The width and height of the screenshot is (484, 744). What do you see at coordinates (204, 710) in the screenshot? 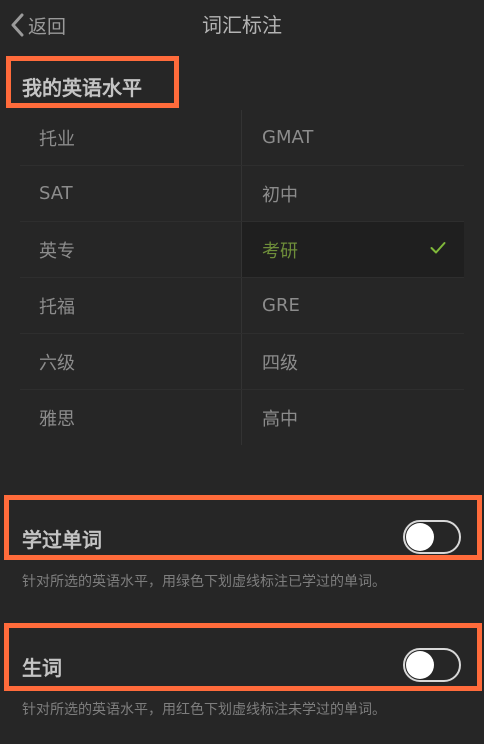
I see `new-words-description: 针对所选的英语水平，用红色下划虚线标注未学过的单词。` at bounding box center [204, 710].